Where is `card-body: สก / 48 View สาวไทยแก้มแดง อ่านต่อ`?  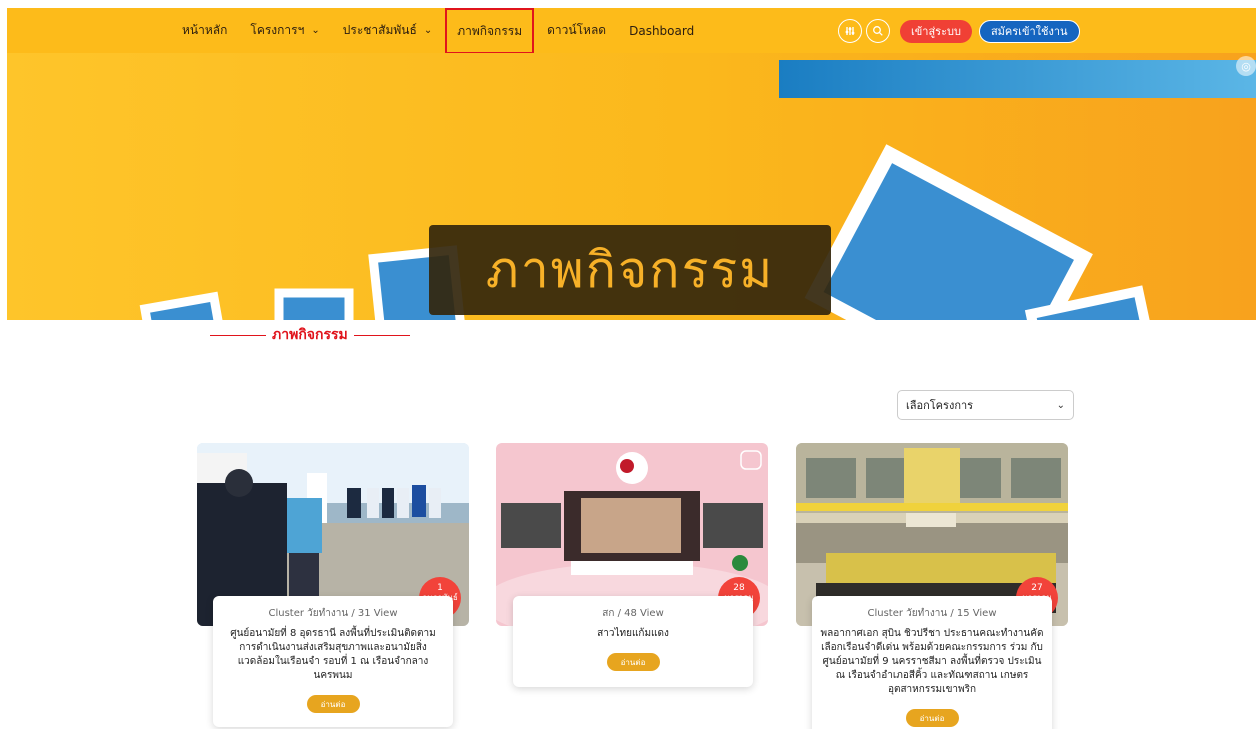 card-body: สก / 48 View สาวไทยแก้มแดง อ่านต่อ is located at coordinates (633, 641).